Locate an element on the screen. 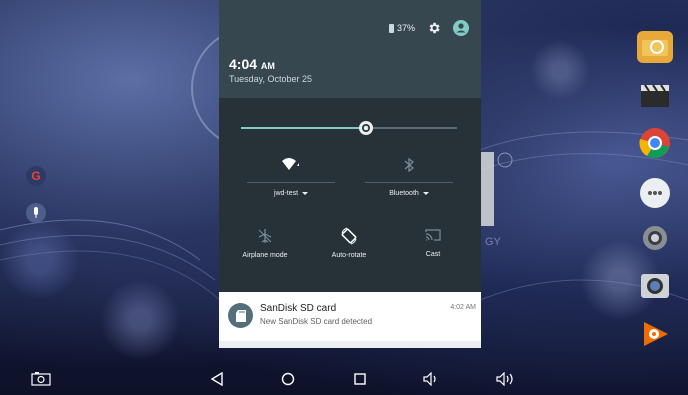 The height and width of the screenshot is (395, 688). bluetooth-dropdown: Bluetooth is located at coordinates (409, 193).